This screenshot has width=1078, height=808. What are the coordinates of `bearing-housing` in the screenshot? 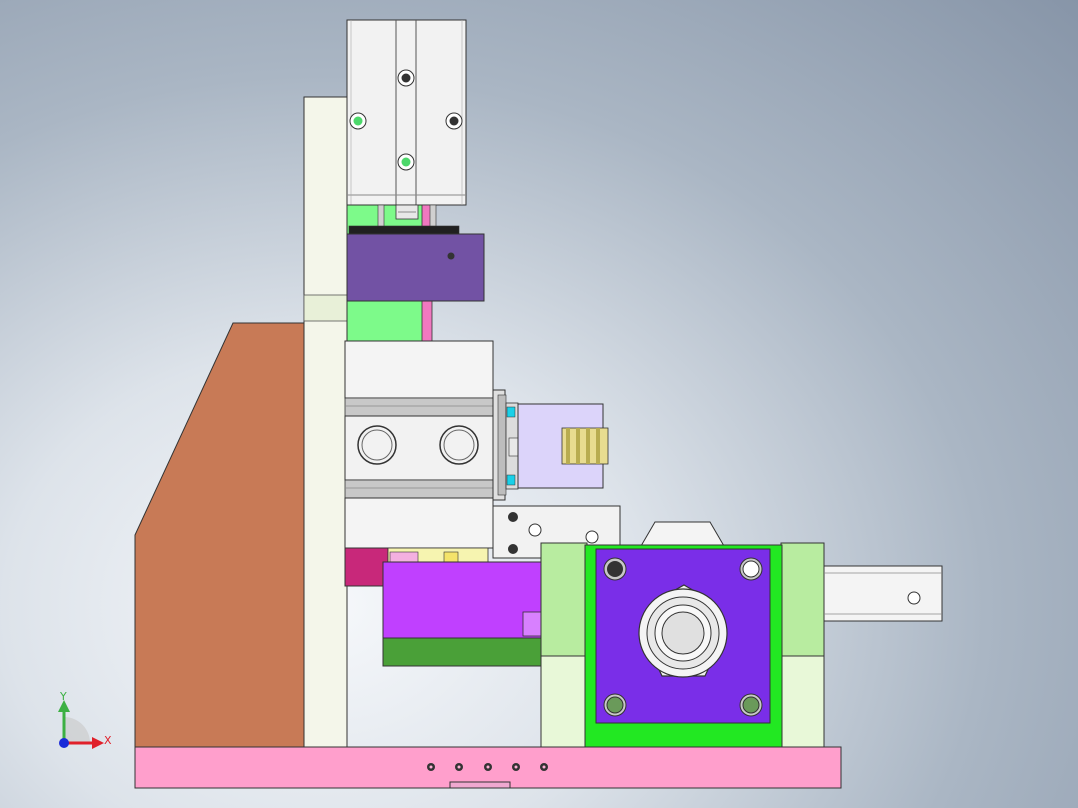 It's located at (682, 634).